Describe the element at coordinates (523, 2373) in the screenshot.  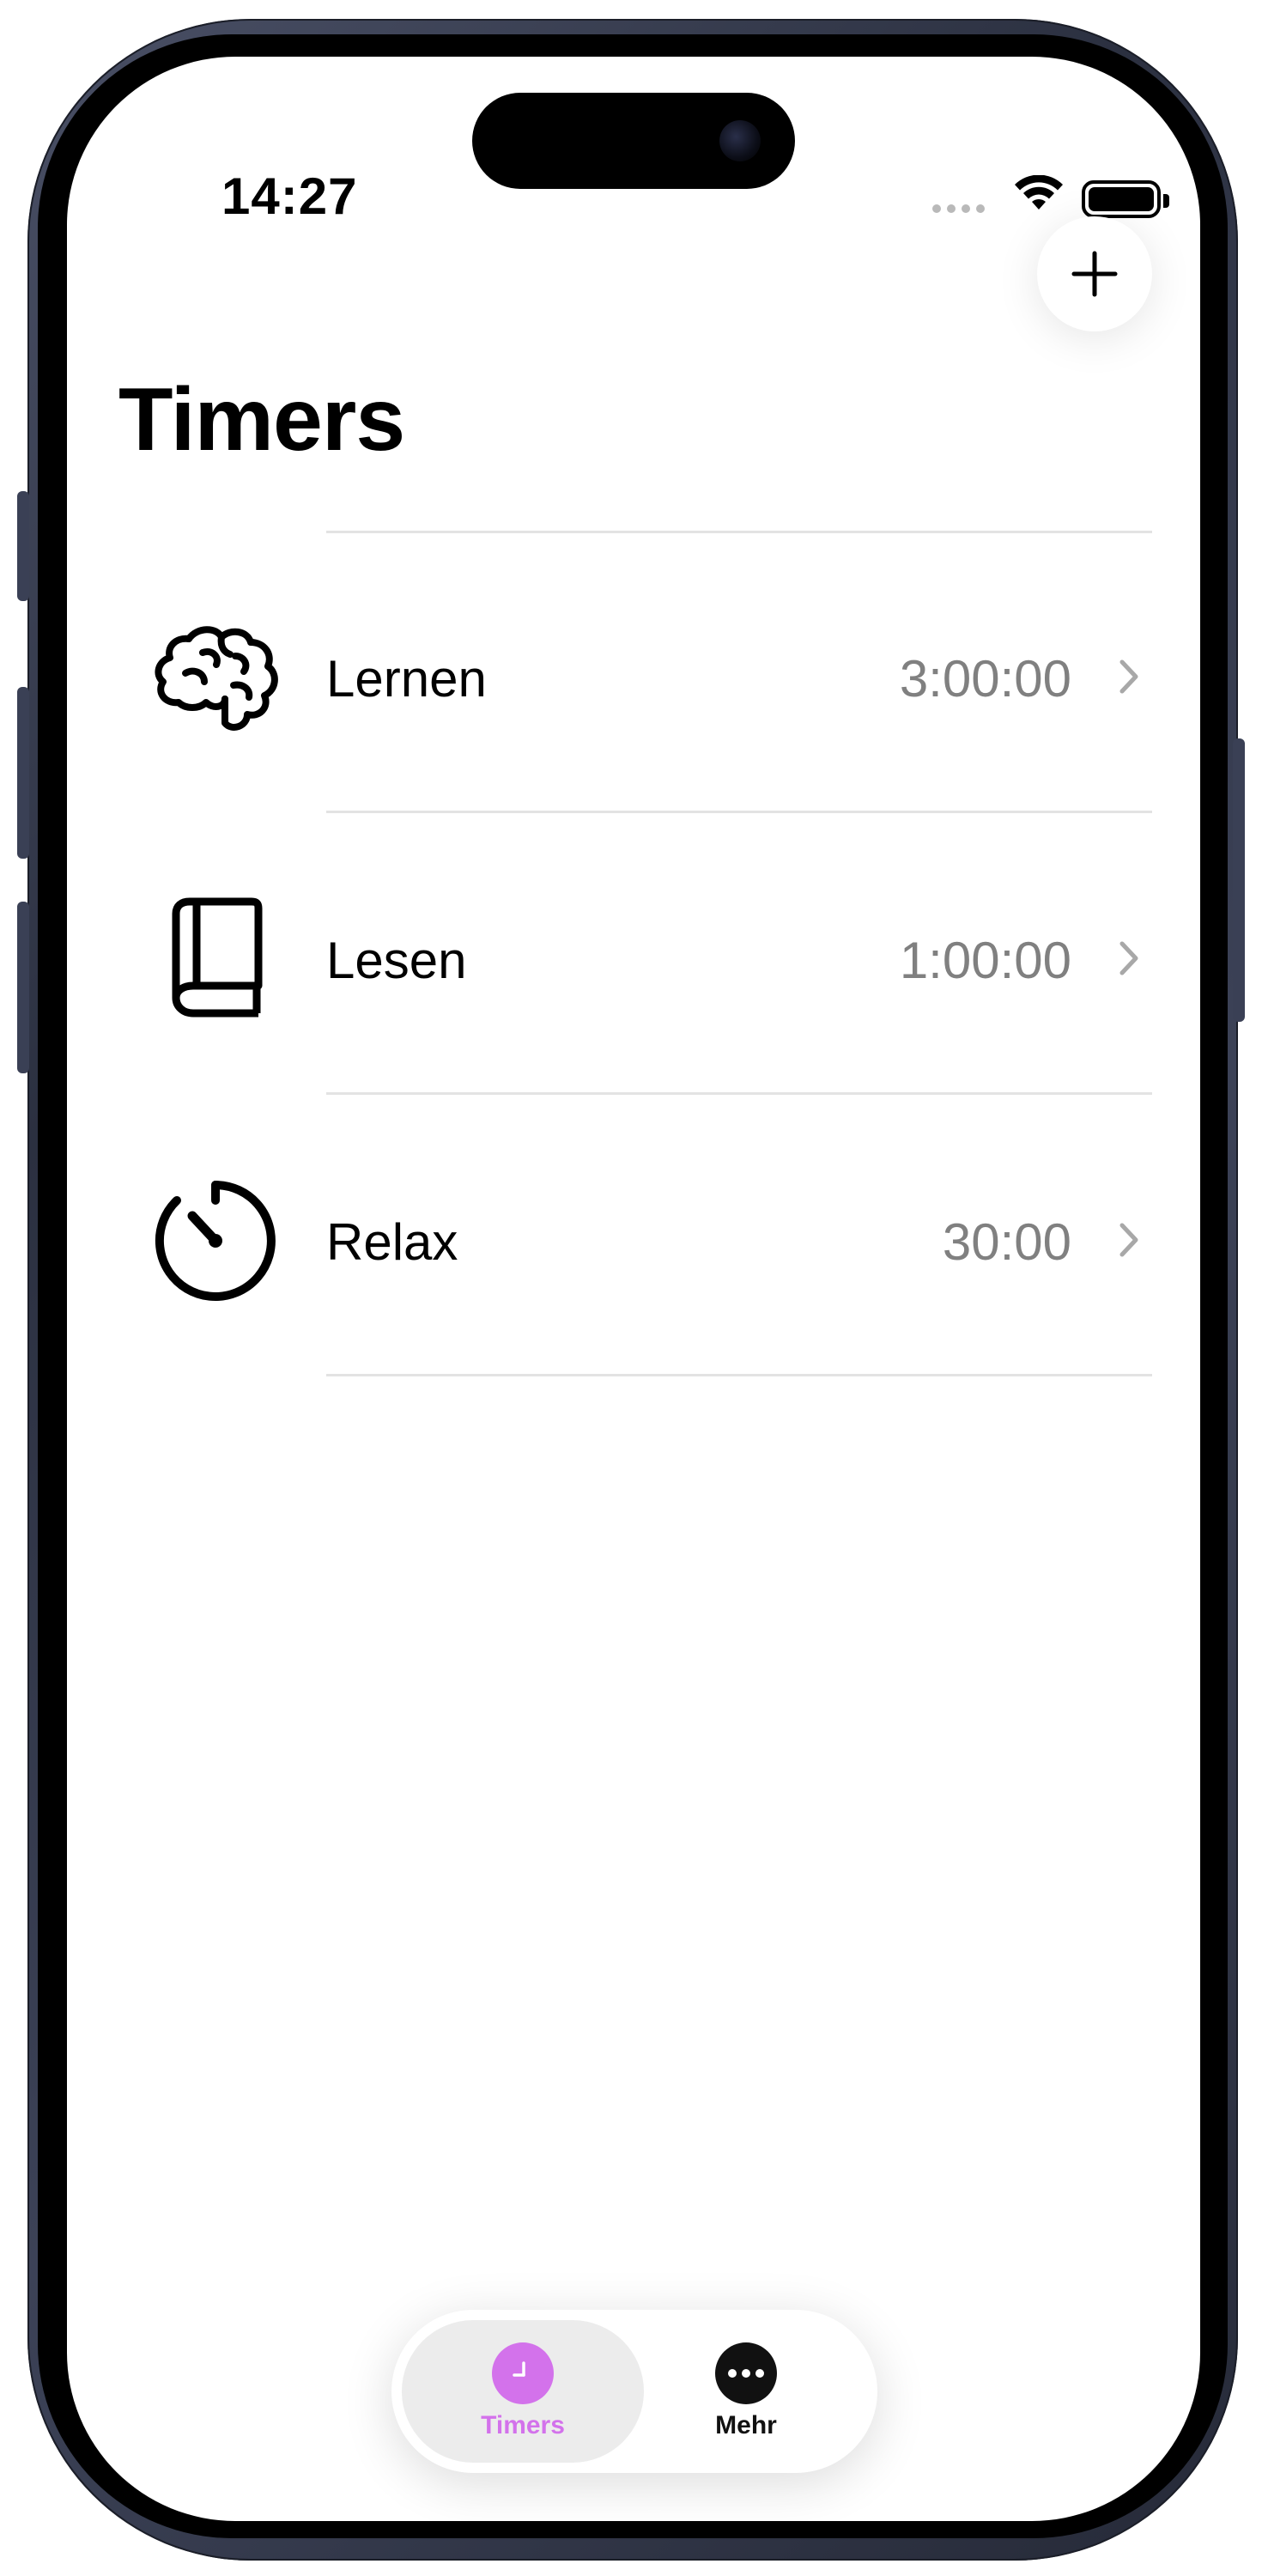
I see `clock-icon` at that location.